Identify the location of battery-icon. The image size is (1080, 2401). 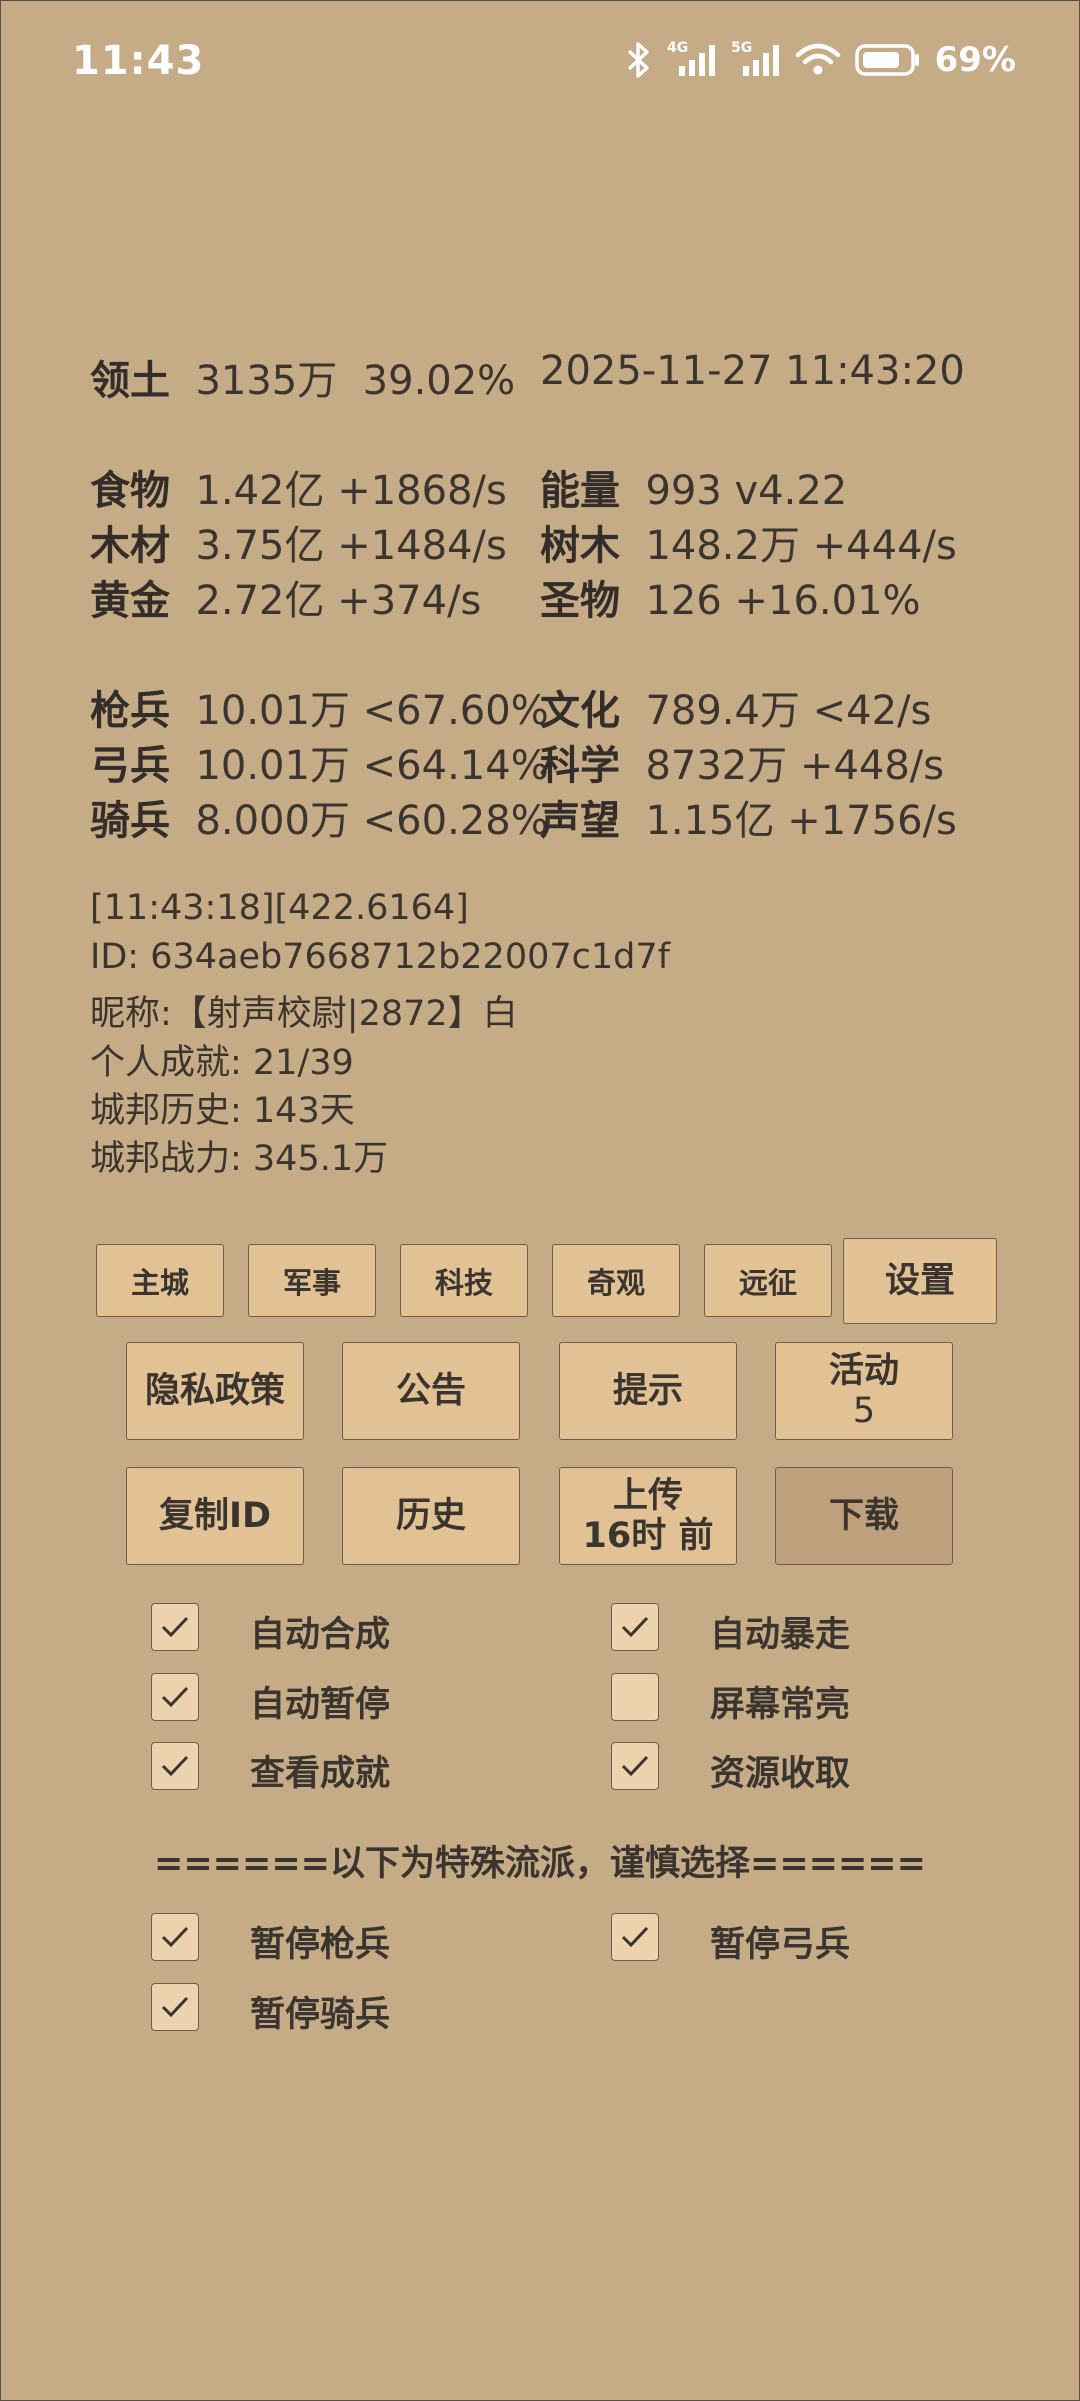
(887, 60).